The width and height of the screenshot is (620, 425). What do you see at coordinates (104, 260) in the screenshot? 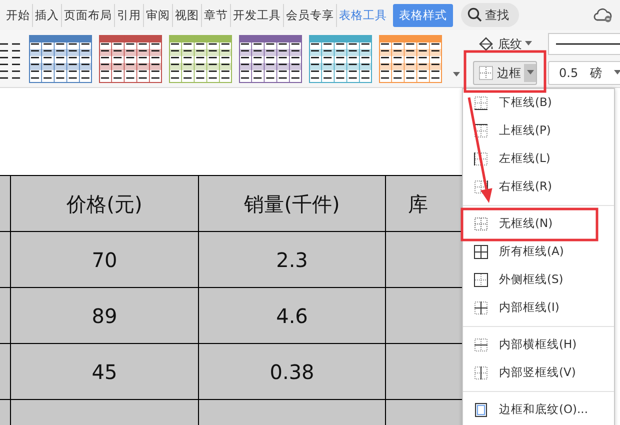
I see `table-cell: 70` at bounding box center [104, 260].